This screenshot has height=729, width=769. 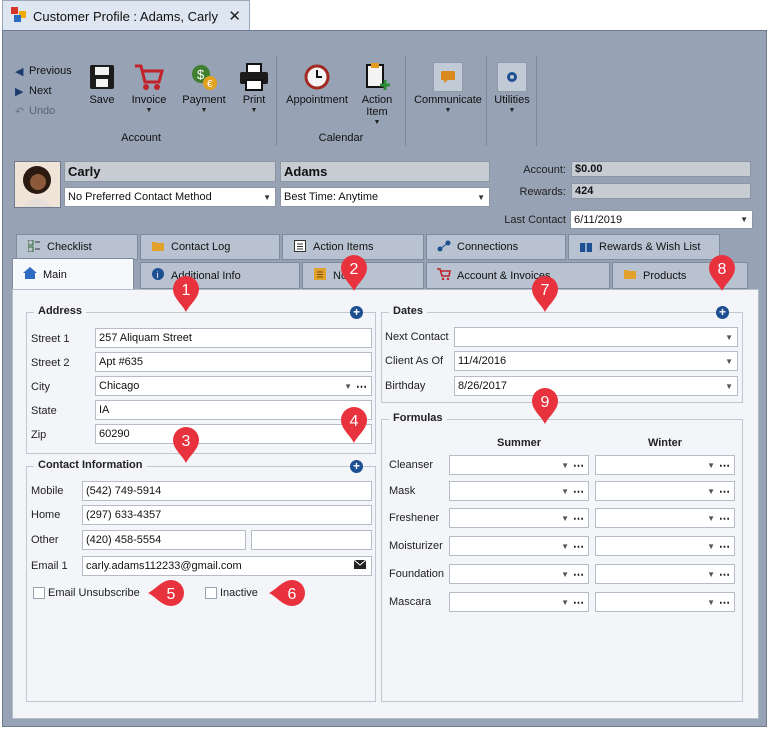 I want to click on home-phone-value: (297) 633-4357, so click(x=124, y=515).